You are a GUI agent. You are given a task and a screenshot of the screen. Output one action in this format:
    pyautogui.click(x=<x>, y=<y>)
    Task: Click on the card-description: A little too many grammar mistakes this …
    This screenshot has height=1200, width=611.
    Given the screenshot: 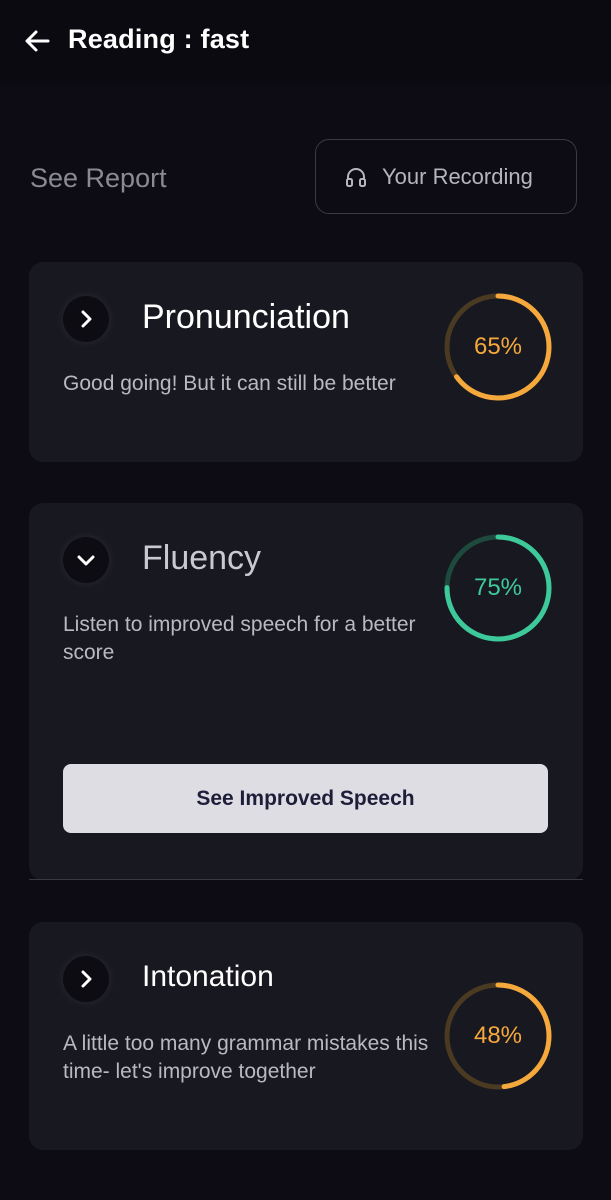 What is the action you would take?
    pyautogui.click(x=246, y=1057)
    